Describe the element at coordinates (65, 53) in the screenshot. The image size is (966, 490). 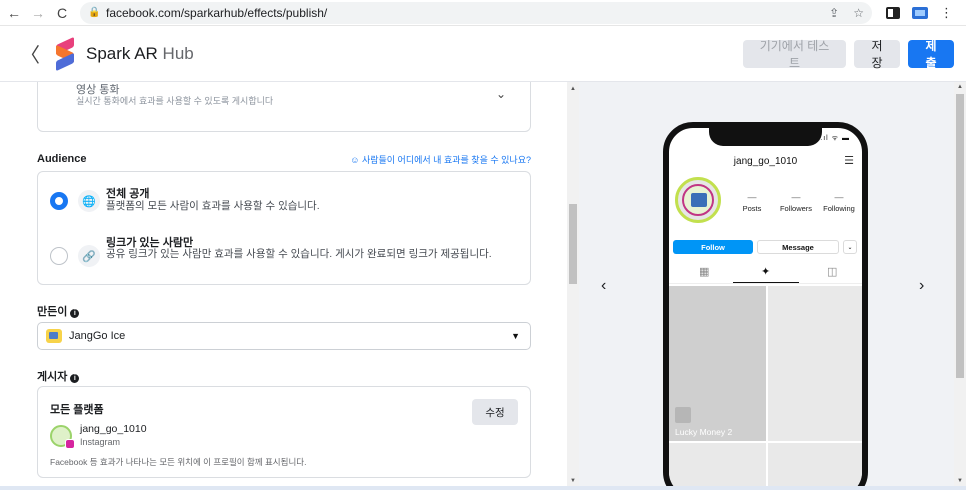
I see `spark-ar-logo` at that location.